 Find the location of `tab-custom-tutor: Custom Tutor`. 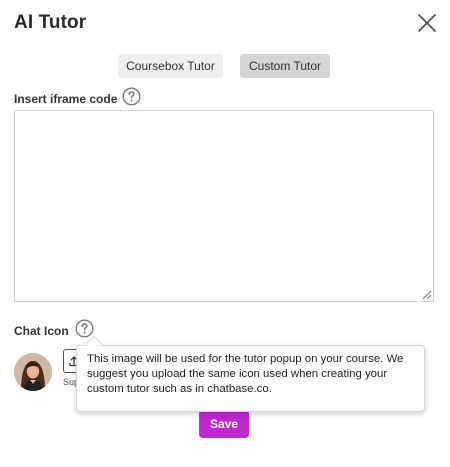

tab-custom-tutor: Custom Tutor is located at coordinates (285, 66).